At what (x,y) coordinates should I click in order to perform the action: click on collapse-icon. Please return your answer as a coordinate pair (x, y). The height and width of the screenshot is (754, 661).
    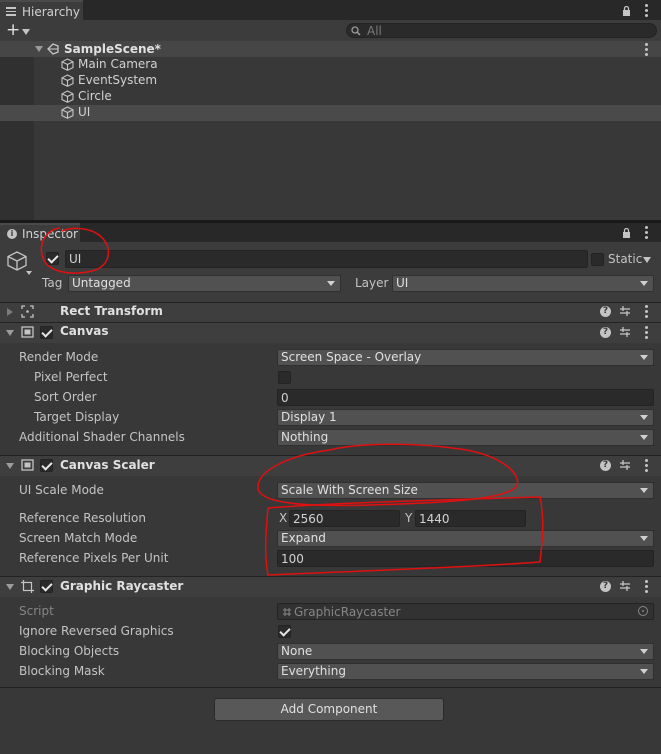
    Looking at the image, I should click on (10, 312).